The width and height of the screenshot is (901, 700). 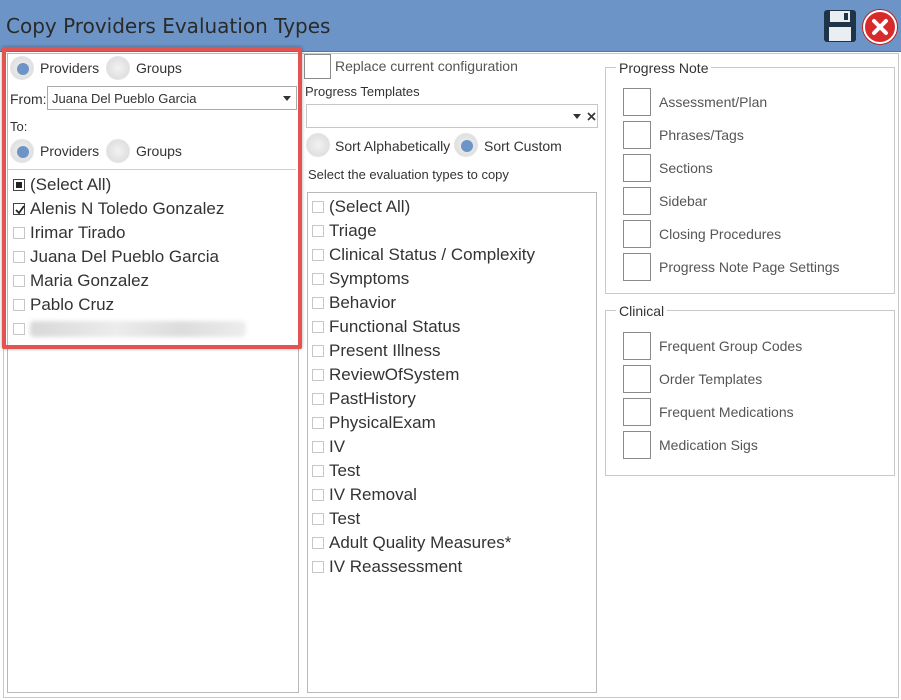 What do you see at coordinates (577, 116) in the screenshot?
I see `dropdown-arrow-icon` at bounding box center [577, 116].